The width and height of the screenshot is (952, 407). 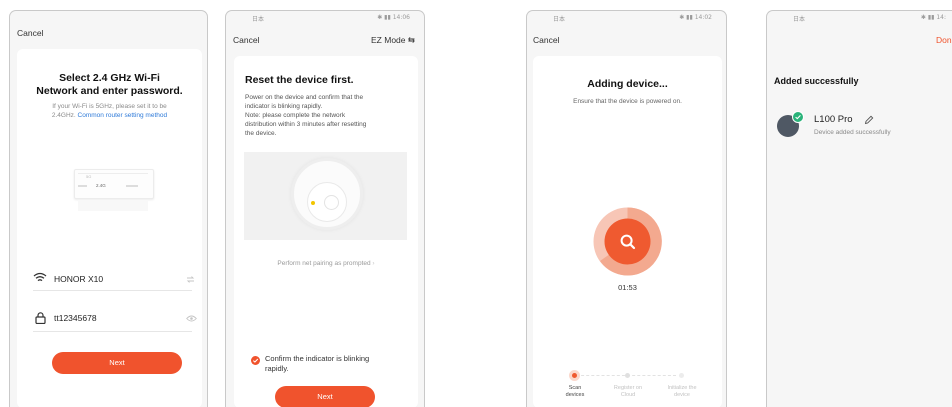 What do you see at coordinates (627, 375) in the screenshot?
I see `step-register-icon` at bounding box center [627, 375].